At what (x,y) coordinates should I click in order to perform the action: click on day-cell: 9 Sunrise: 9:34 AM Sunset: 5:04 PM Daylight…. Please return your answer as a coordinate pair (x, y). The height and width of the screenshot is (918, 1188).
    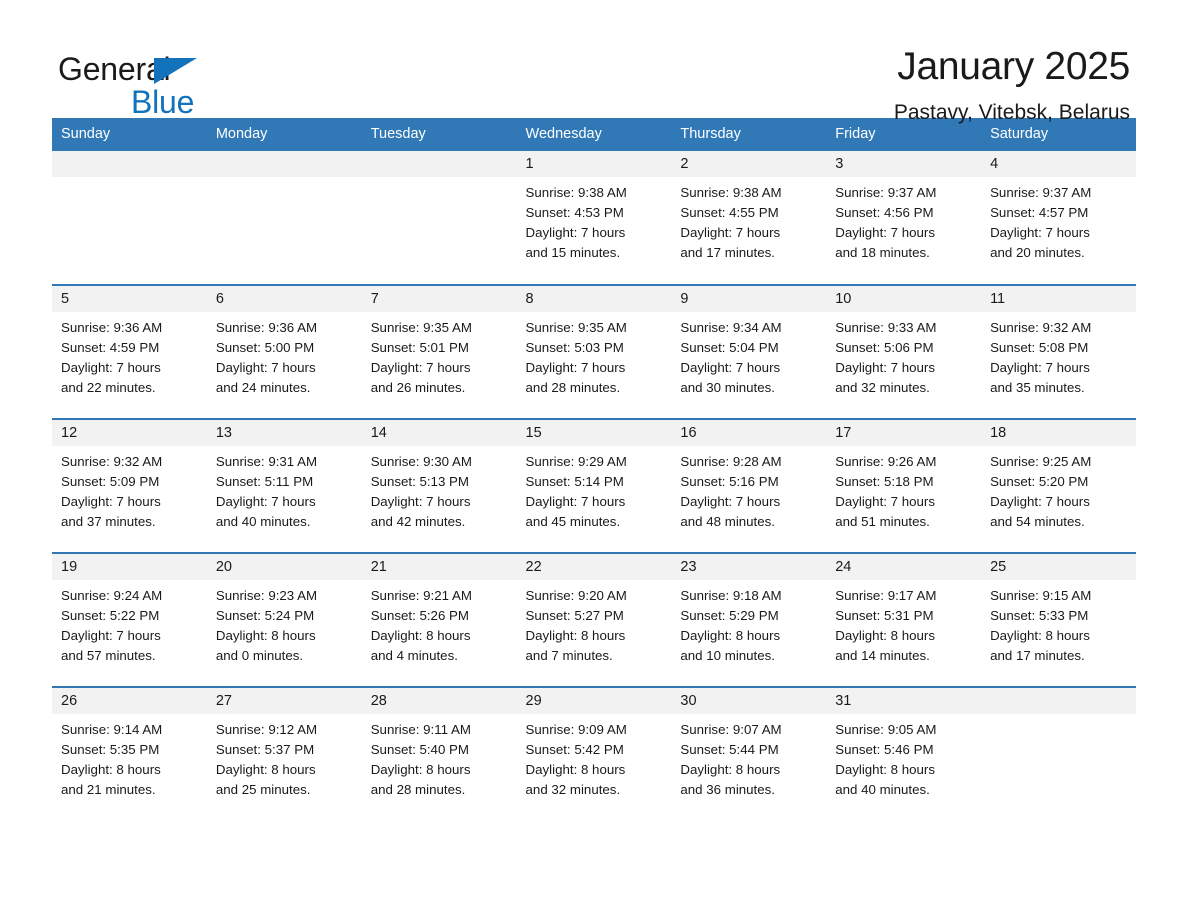
    Looking at the image, I should click on (749, 351).